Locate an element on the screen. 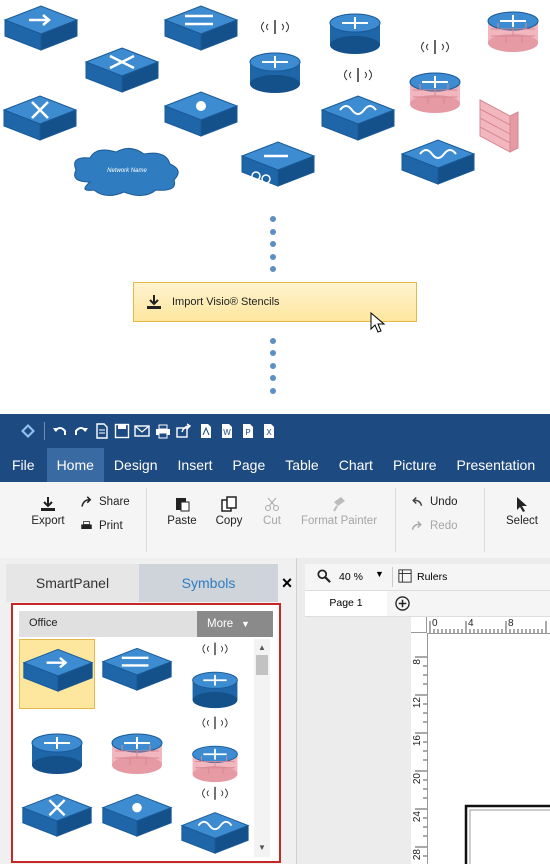  copy-icon is located at coordinates (229, 504).